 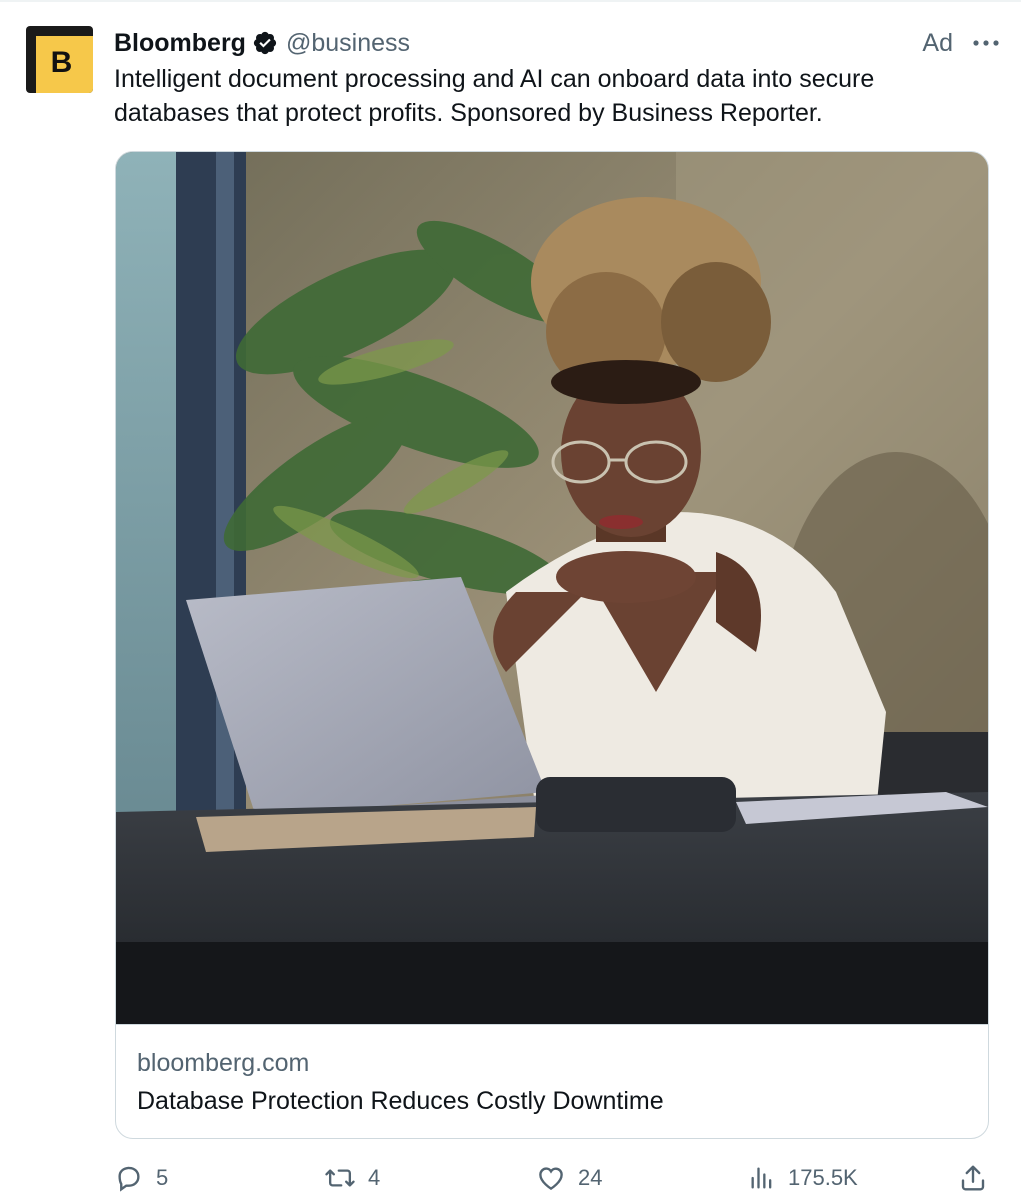 I want to click on share-icon, so click(x=973, y=1178).